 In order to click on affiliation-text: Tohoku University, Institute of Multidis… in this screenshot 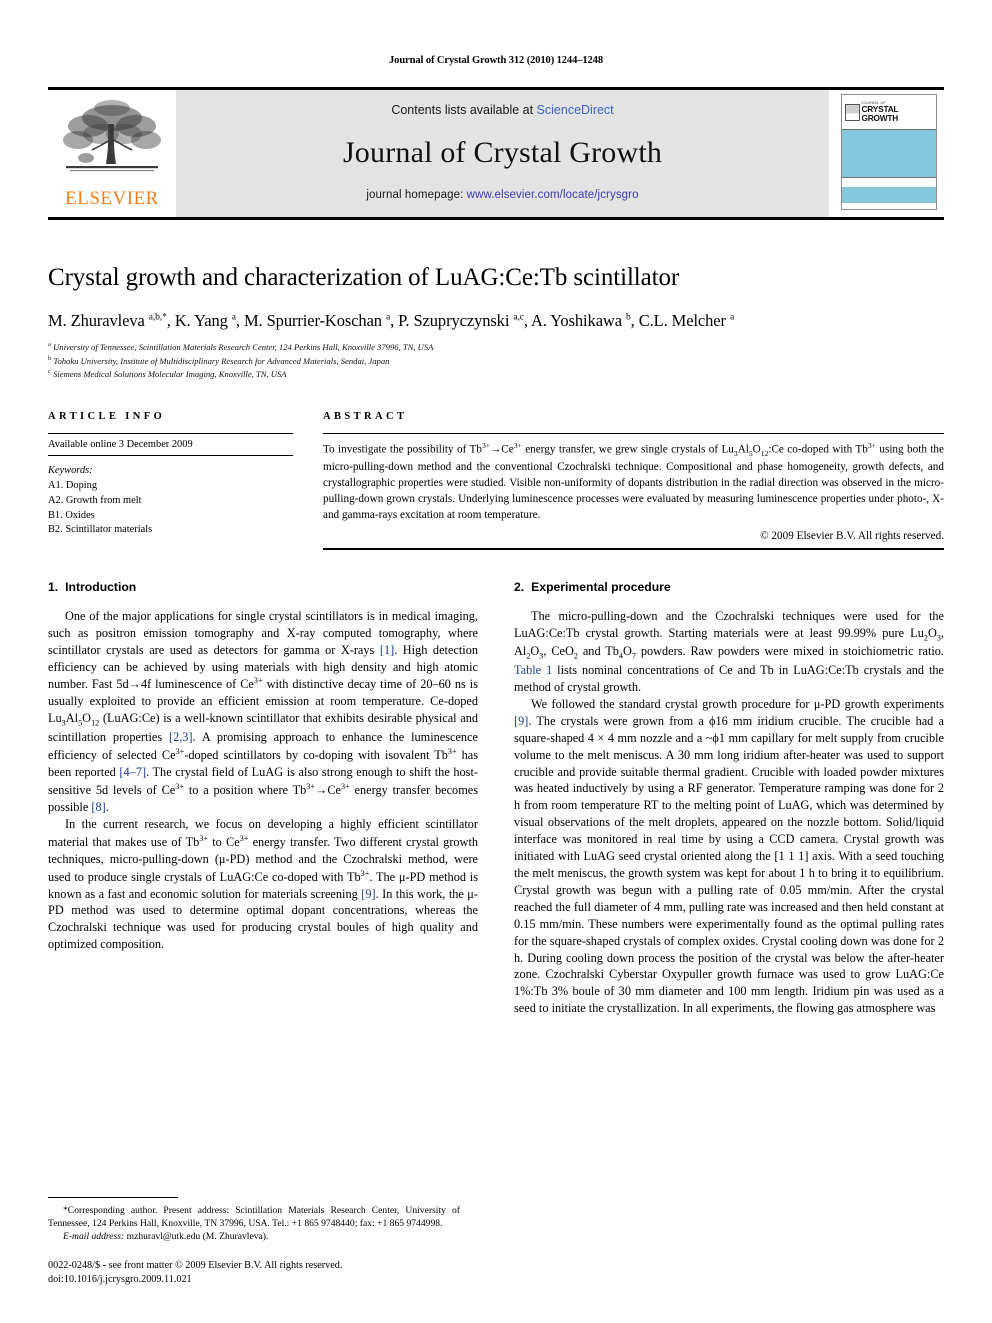, I will do `click(221, 360)`.